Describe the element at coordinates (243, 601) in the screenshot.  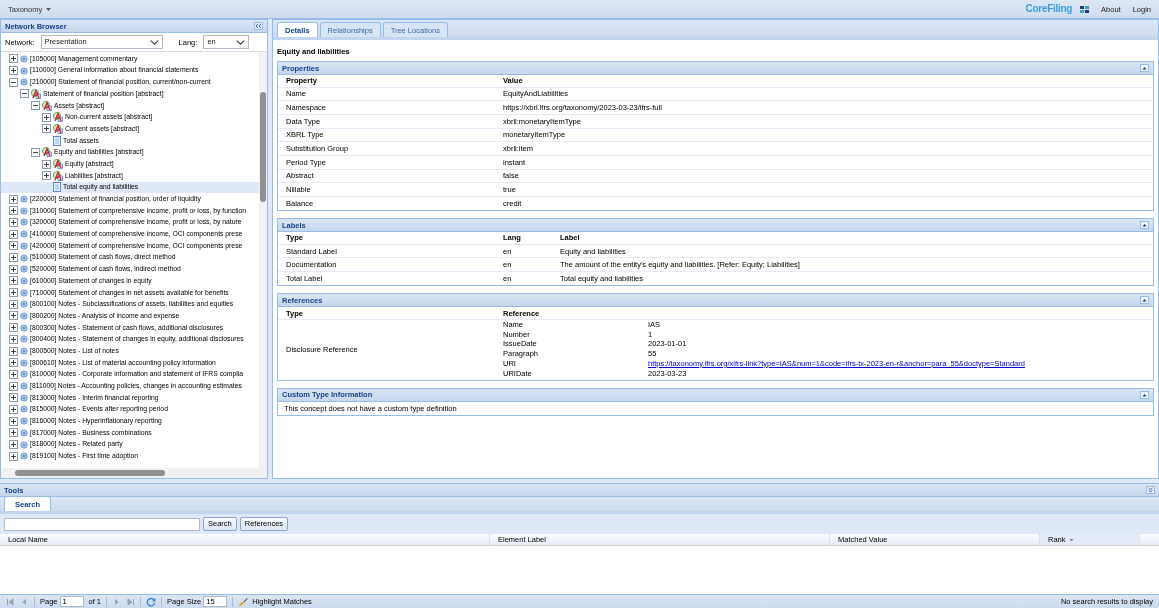
I see `brush-icon` at that location.